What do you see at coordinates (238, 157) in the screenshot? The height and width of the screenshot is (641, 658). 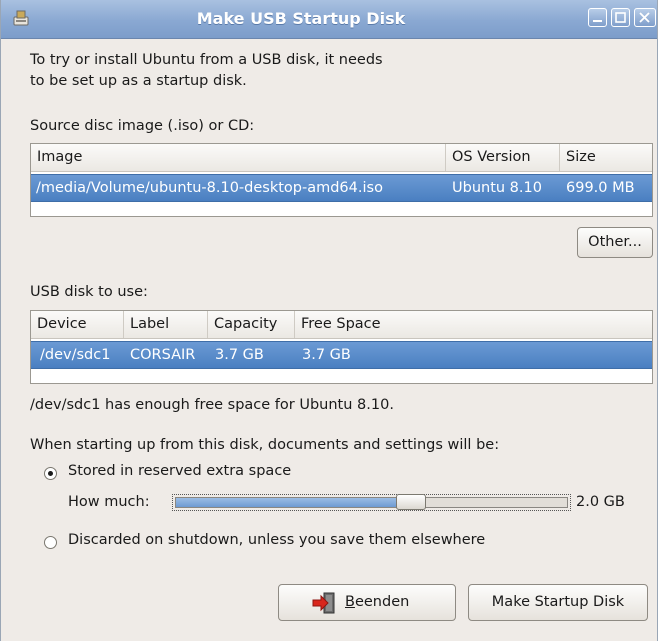 I see `column-header-image: Image` at bounding box center [238, 157].